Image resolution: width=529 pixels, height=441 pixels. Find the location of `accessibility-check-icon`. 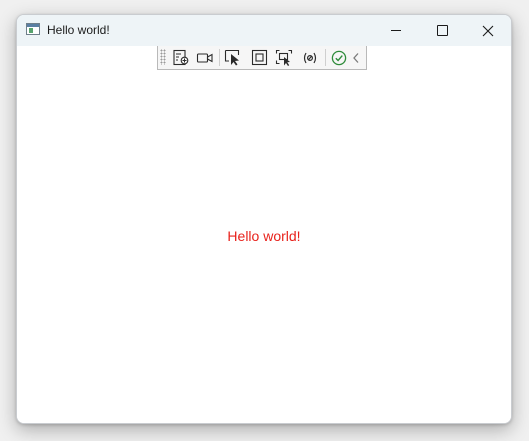

accessibility-check-icon is located at coordinates (339, 57).